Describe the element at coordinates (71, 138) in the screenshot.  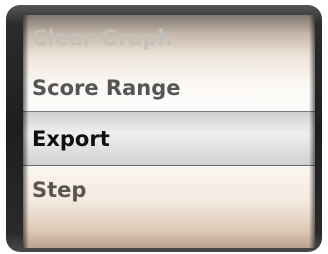
I see `picker-item-label: Export` at that location.